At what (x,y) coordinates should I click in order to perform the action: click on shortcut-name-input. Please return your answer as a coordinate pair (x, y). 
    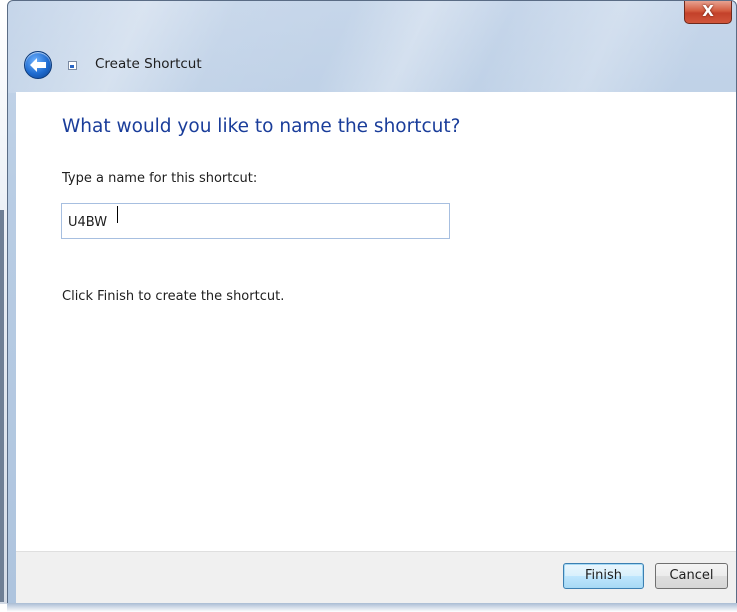
    Looking at the image, I should click on (255, 221).